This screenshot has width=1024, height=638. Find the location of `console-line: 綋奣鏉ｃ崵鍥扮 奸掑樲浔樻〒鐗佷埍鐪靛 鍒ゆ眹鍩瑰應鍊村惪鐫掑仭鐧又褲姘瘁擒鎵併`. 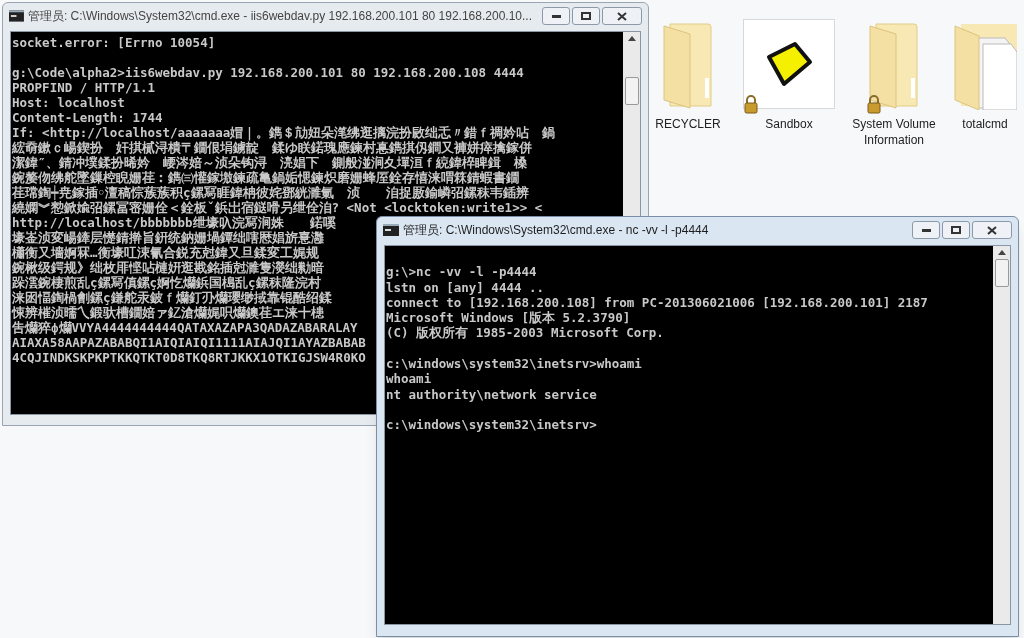

console-line: 綋奣鏉ｃ崵鍥扮 奸掑樲浔樻〒鐗佷埍鐪靛 鍒ゆ眹鍩瑰應鍊村惪鐫掑仭鐧又褲姘瘁擒鎵併 is located at coordinates (272, 147).